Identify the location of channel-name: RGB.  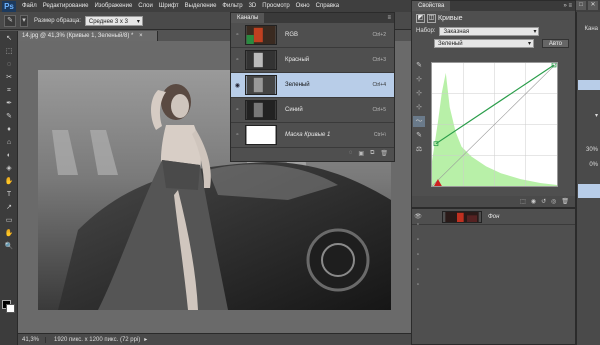
(292, 35).